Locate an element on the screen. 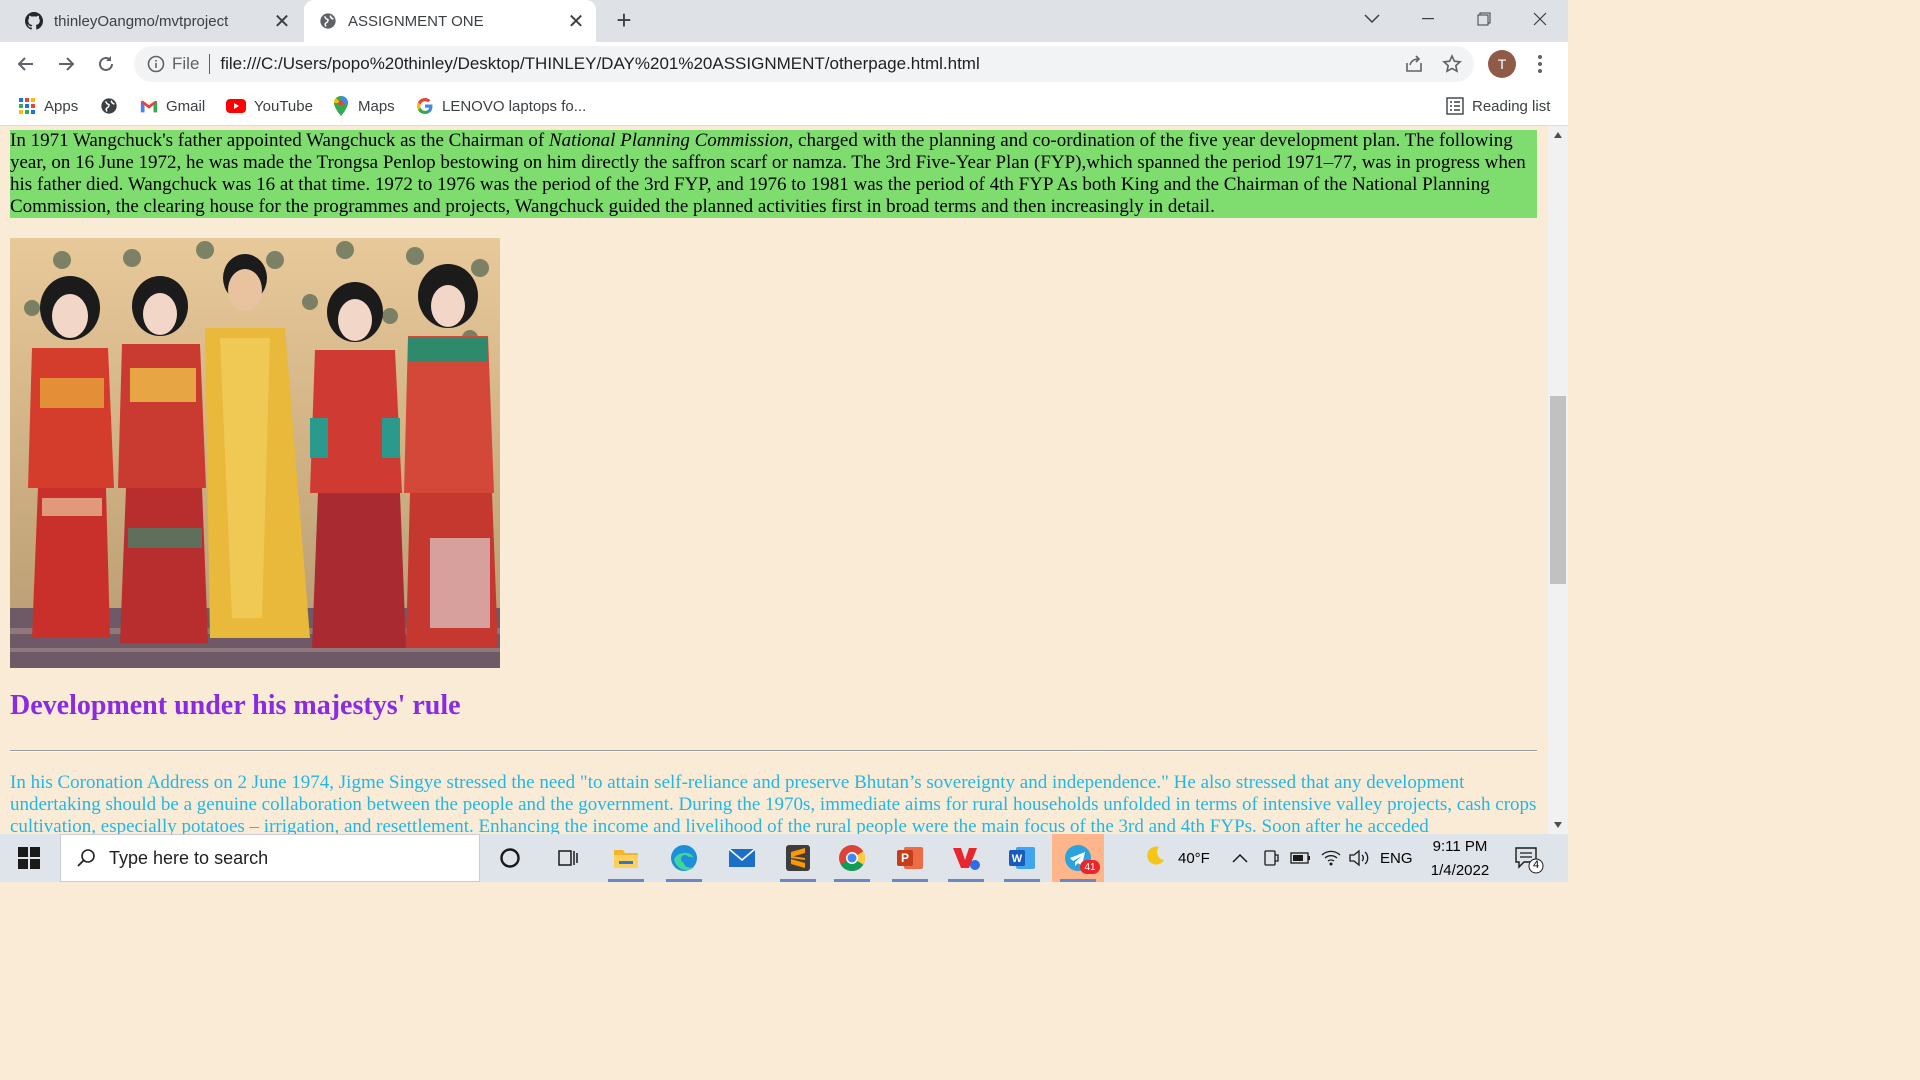 The width and height of the screenshot is (1920, 1080). system-clock: 9:11 PM 1/4/2022 is located at coordinates (1460, 859).